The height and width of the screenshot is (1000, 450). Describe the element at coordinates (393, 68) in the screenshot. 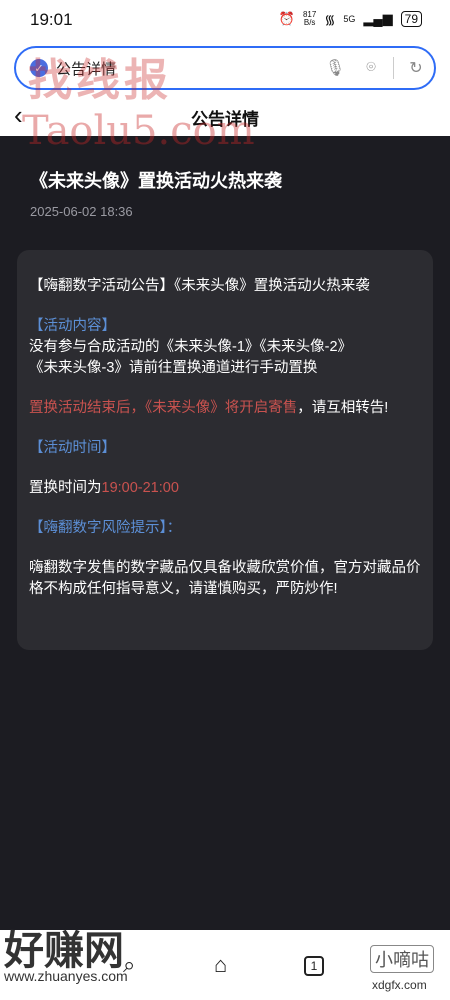

I see `divider` at that location.